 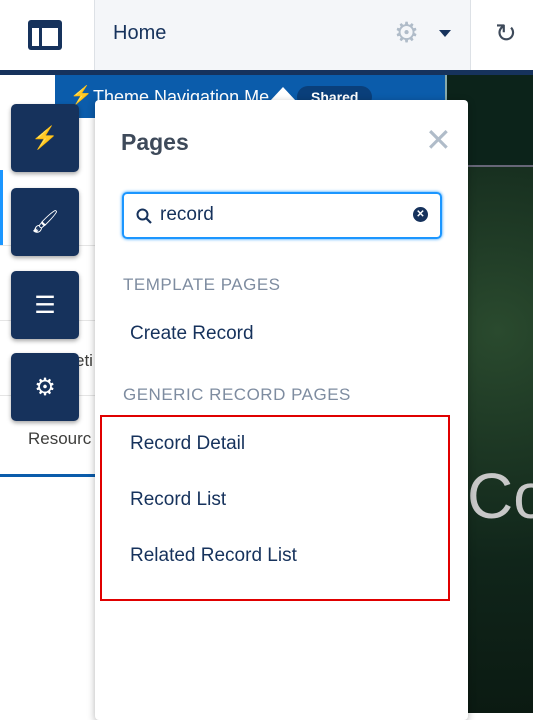 I want to click on popover-notch, so click(x=283, y=94).